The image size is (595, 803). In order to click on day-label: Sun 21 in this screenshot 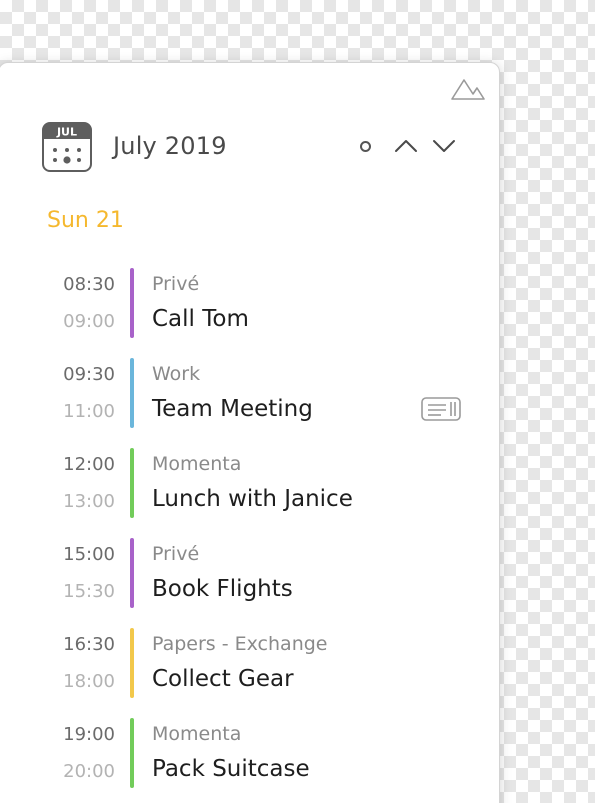, I will do `click(85, 220)`.